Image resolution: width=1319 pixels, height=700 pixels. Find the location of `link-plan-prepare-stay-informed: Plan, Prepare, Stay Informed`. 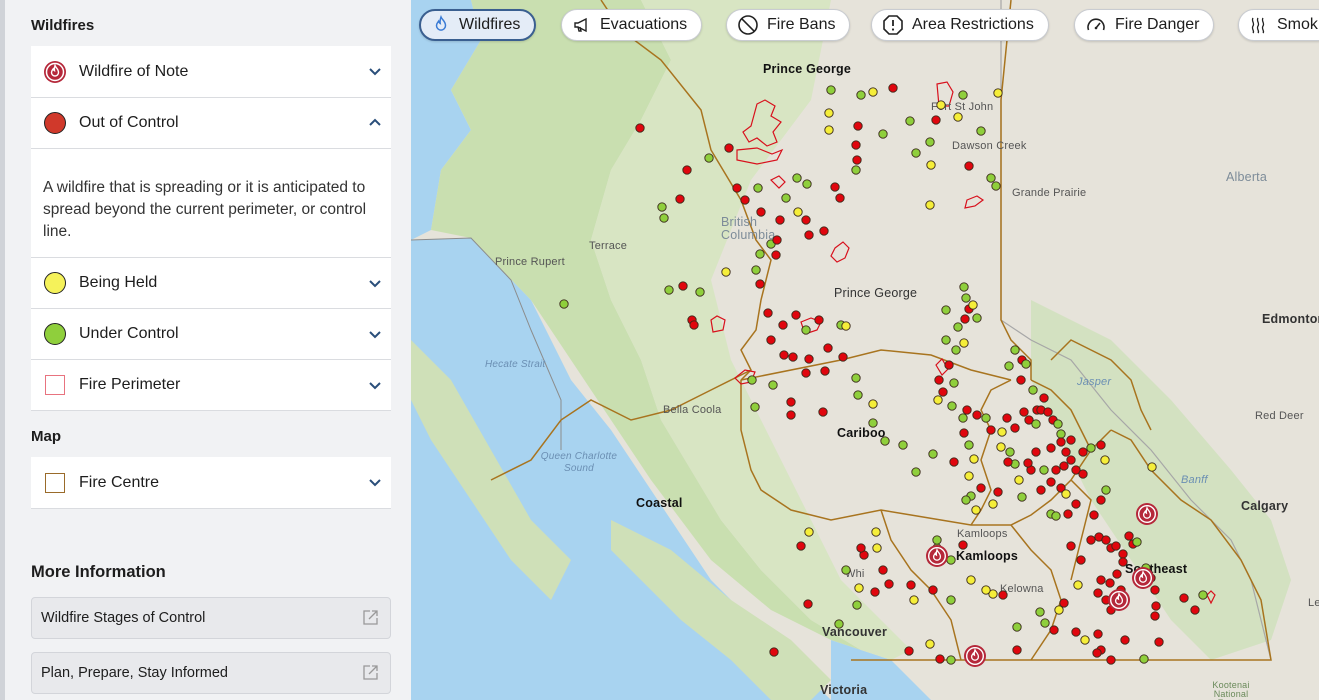

link-plan-prepare-stay-informed: Plan, Prepare, Stay Informed is located at coordinates (211, 673).